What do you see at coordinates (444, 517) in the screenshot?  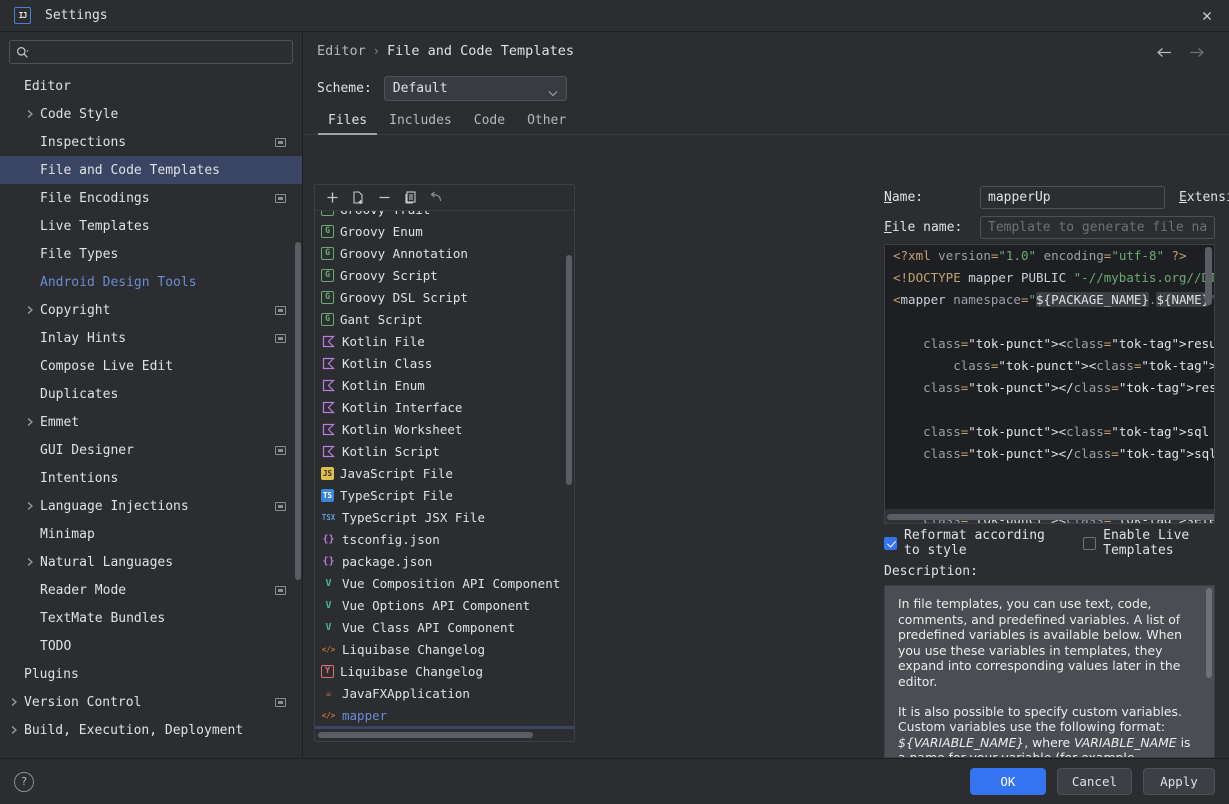 I see `template-list-item: TSX TypeScript JSX File` at bounding box center [444, 517].